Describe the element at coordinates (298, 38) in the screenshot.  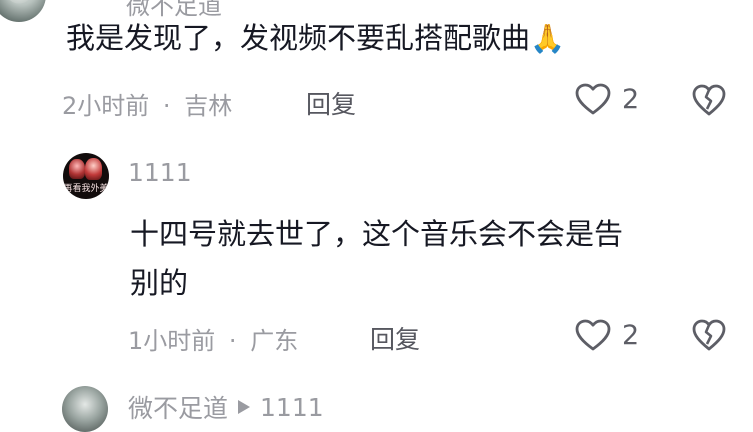
I see `comment-text-content: 我是发现了，发视频不要乱搭配歌曲` at that location.